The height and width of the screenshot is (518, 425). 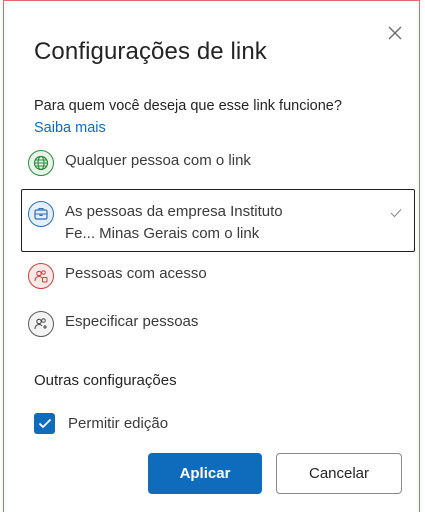 What do you see at coordinates (339, 473) in the screenshot?
I see `cancel-button: Cancelar` at bounding box center [339, 473].